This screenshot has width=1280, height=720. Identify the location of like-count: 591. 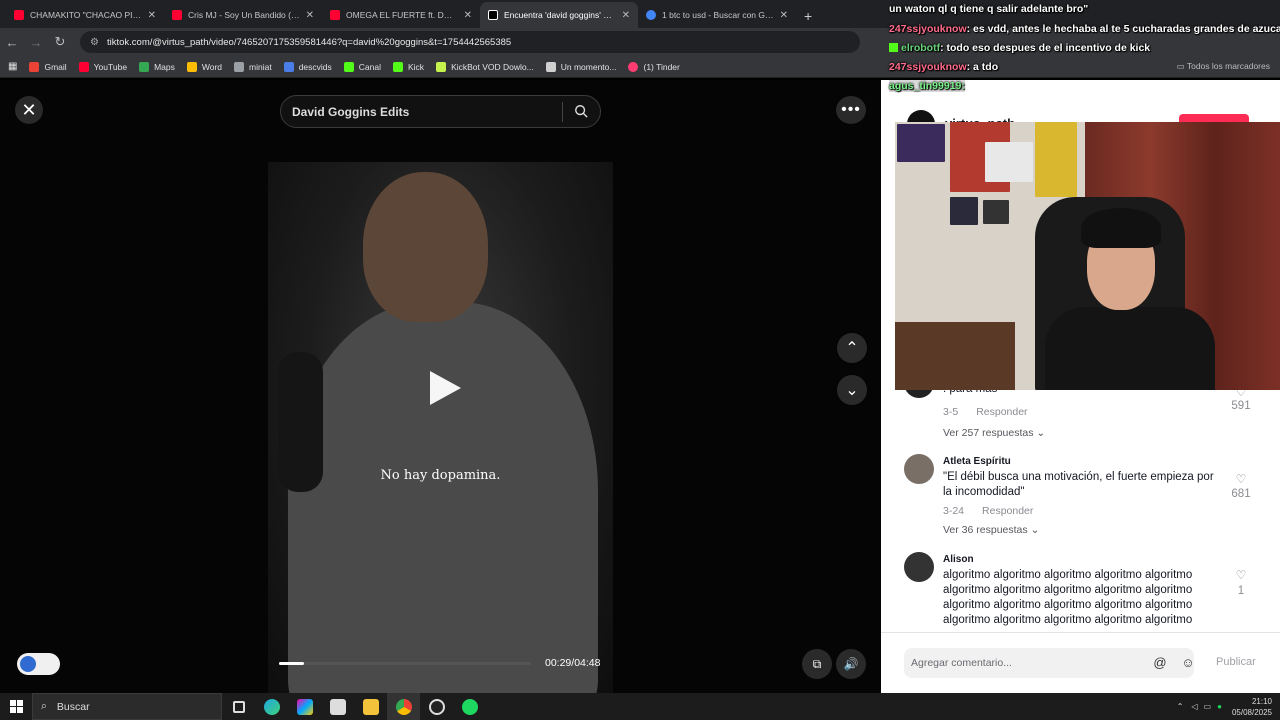
(1241, 406).